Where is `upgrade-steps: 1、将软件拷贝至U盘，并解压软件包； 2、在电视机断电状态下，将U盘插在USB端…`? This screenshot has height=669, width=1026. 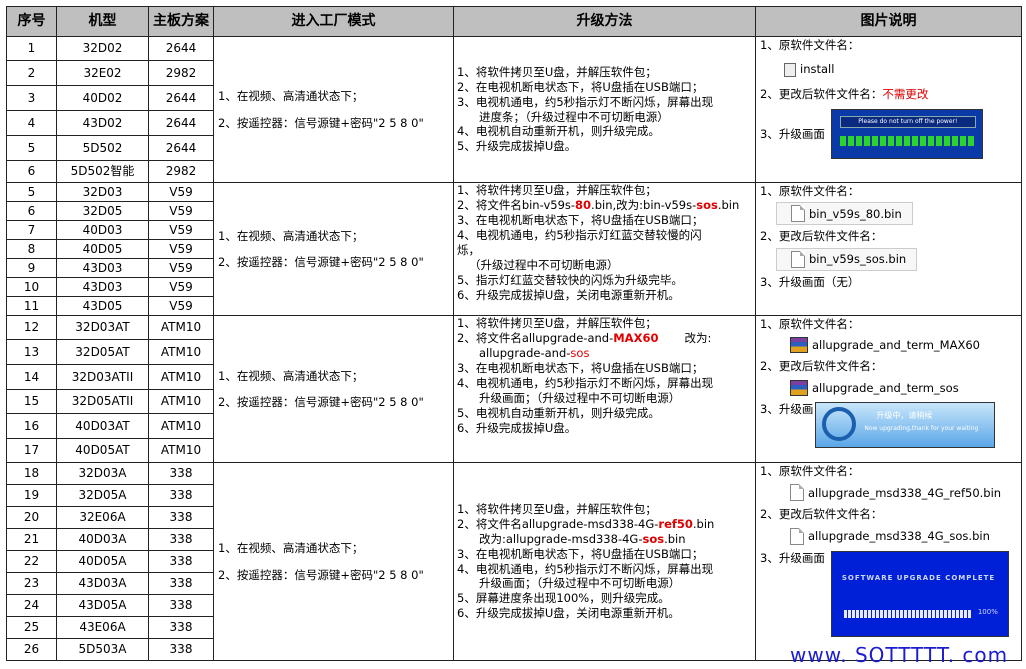
upgrade-steps: 1、将软件拷贝至U盘，并解压软件包； 2、在电视机断电状态下，将U盘插在USB端… is located at coordinates (604, 109).